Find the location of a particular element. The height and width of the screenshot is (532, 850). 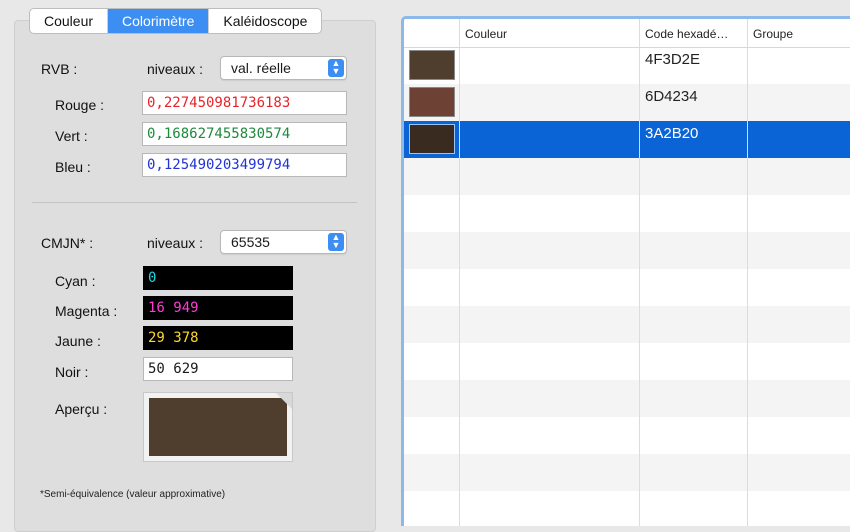

yellow-label: Jaune : is located at coordinates (78, 341).